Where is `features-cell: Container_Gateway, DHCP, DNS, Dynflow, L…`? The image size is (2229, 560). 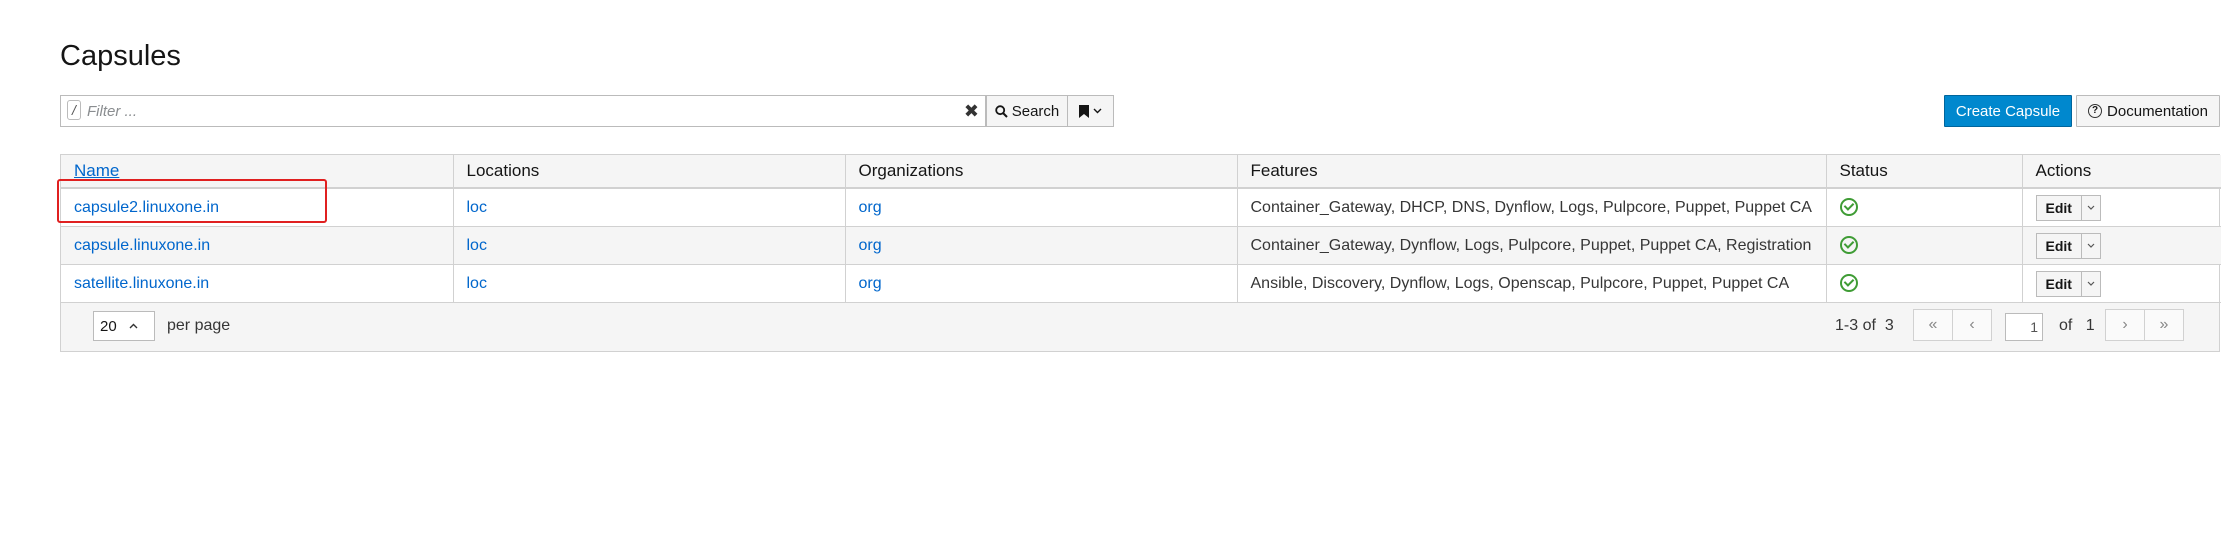
features-cell: Container_Gateway, DHCP, DNS, Dynflow, L… is located at coordinates (1532, 207).